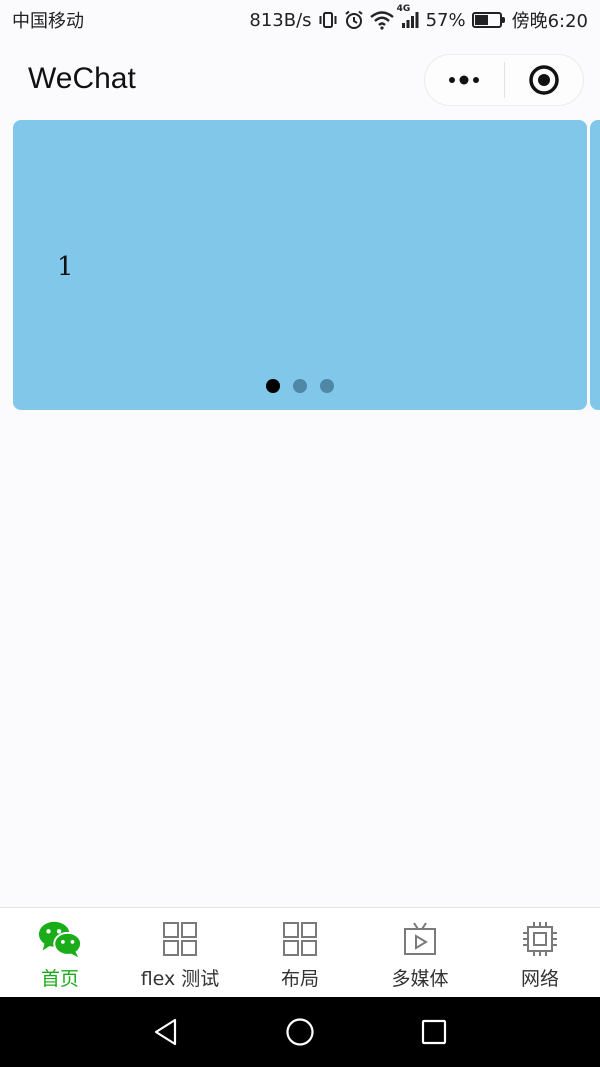 Image resolution: width=600 pixels, height=1067 pixels. I want to click on menu-capsule, so click(504, 80).